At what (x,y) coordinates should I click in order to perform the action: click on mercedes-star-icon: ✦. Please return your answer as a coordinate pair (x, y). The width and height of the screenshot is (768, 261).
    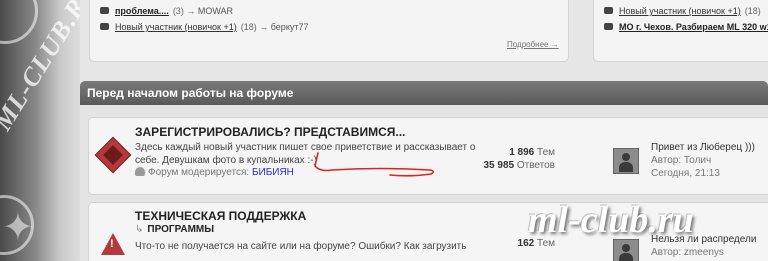
    Looking at the image, I should click on (18, 228).